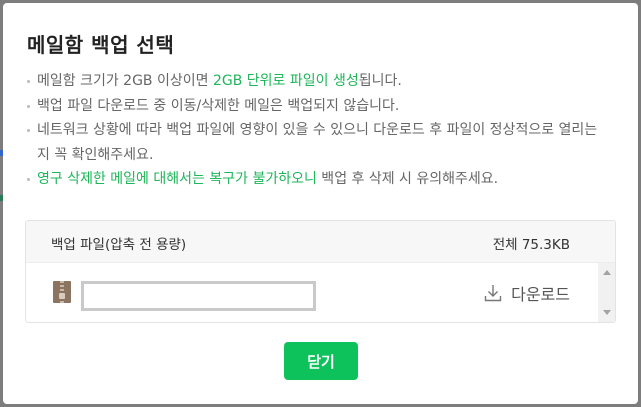  What do you see at coordinates (62, 296) in the screenshot?
I see `zipper-pull` at bounding box center [62, 296].